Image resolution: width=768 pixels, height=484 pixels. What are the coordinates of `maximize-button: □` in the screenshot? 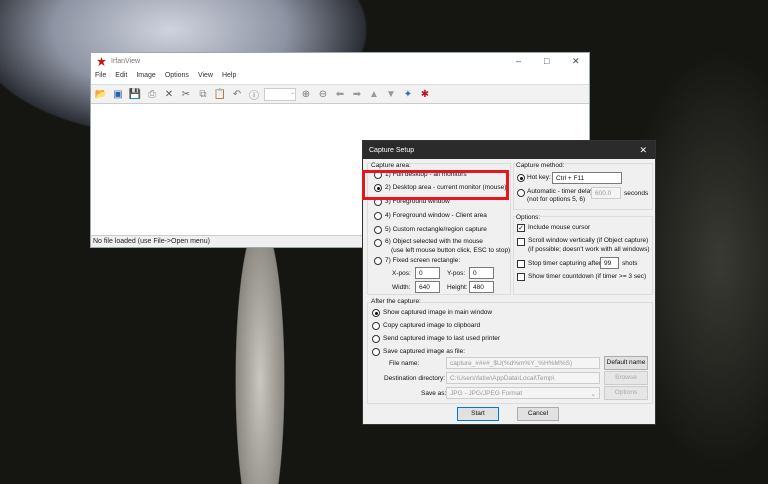 It's located at (546, 61).